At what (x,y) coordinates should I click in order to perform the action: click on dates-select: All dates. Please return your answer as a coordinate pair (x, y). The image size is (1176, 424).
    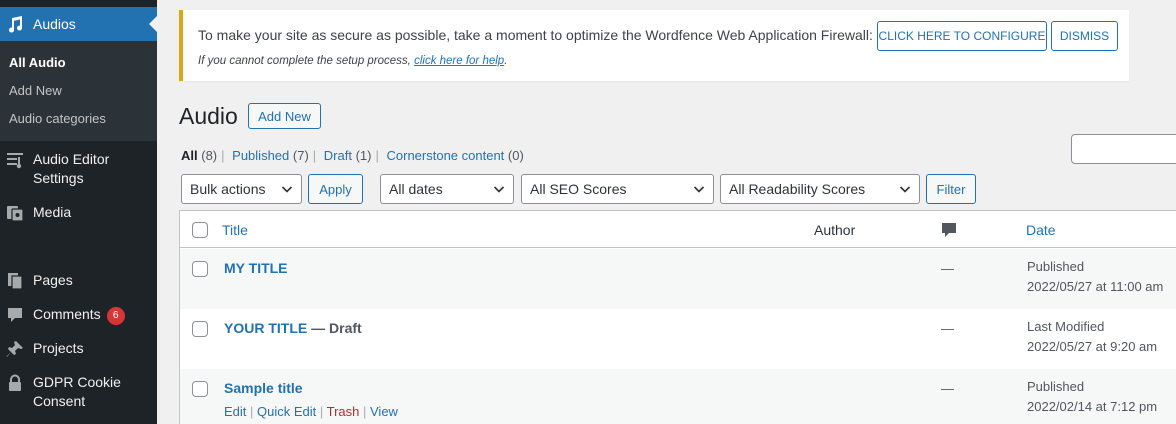
    Looking at the image, I should click on (447, 189).